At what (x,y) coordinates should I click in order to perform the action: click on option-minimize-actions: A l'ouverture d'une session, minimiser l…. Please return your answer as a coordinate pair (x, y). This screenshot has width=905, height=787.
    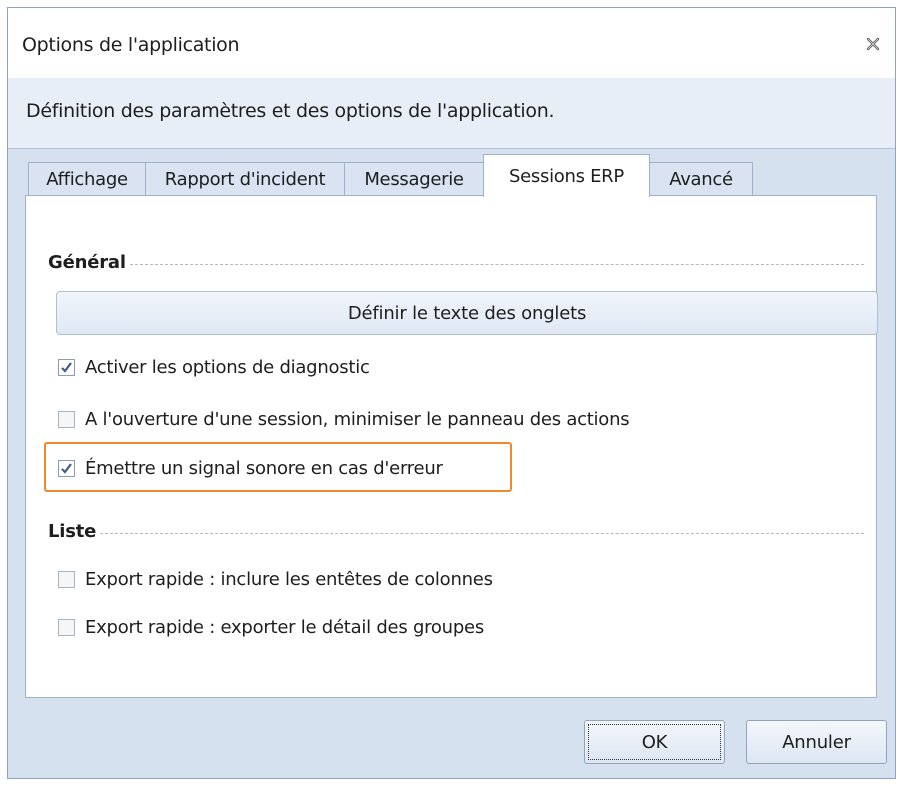
    Looking at the image, I should click on (344, 419).